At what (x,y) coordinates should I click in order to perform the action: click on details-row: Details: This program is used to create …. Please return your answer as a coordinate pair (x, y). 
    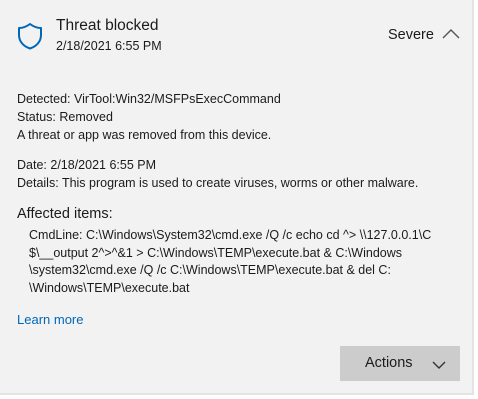
    Looking at the image, I should click on (217, 183).